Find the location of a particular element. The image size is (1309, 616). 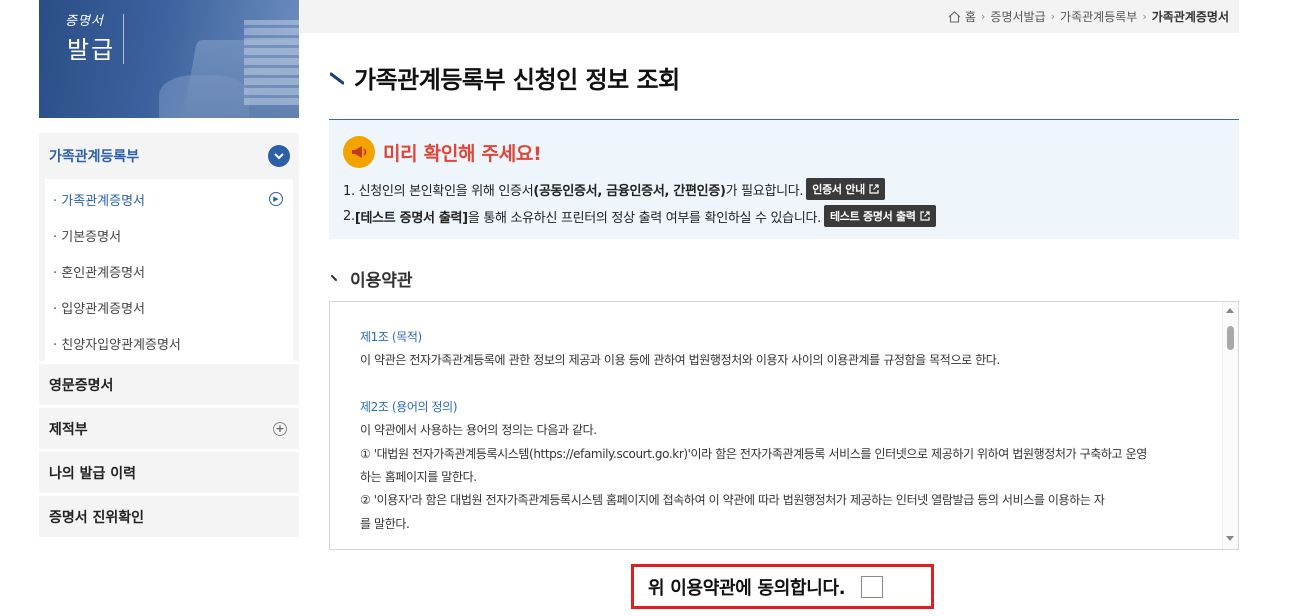

megaphone-icon is located at coordinates (359, 152).